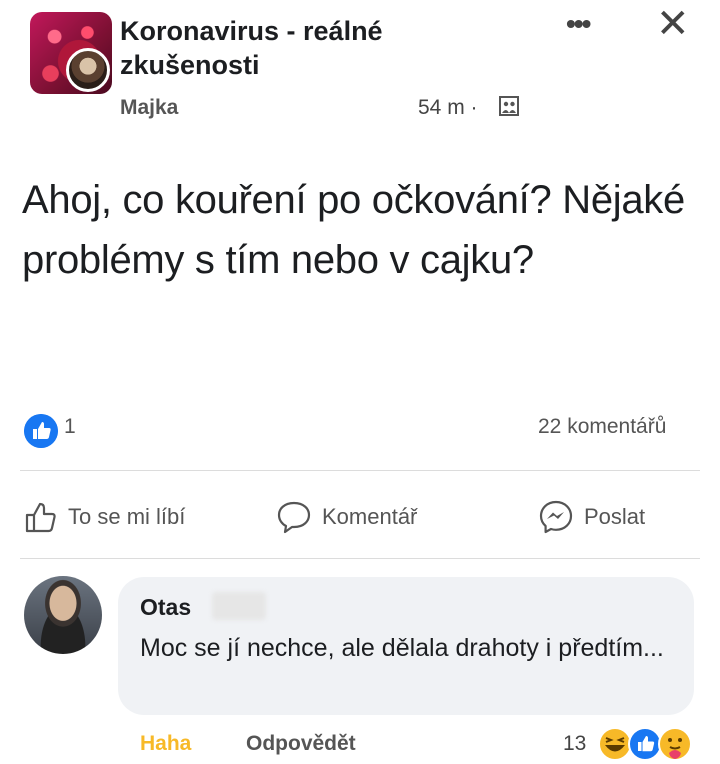  I want to click on comment-reaction-icons, so click(652, 744).